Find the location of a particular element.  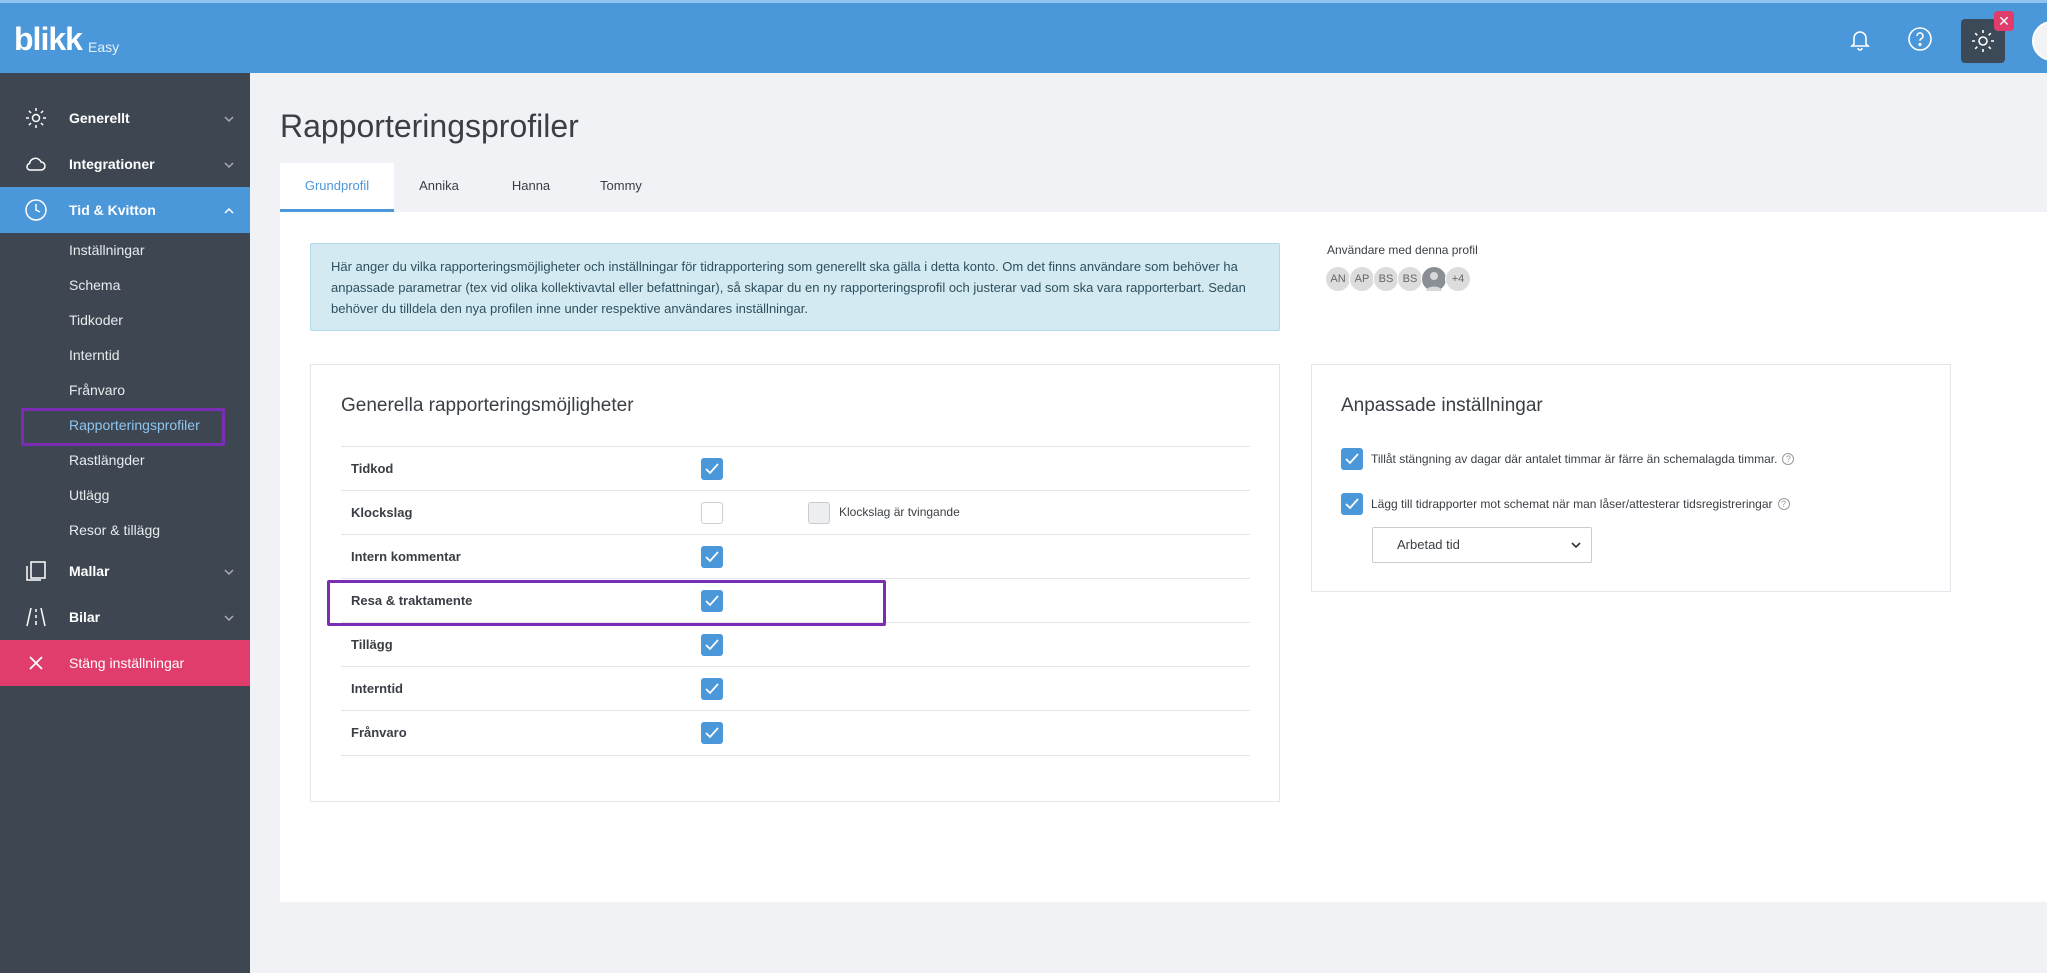

option-row-tidkod: Tidkod is located at coordinates (795, 468).